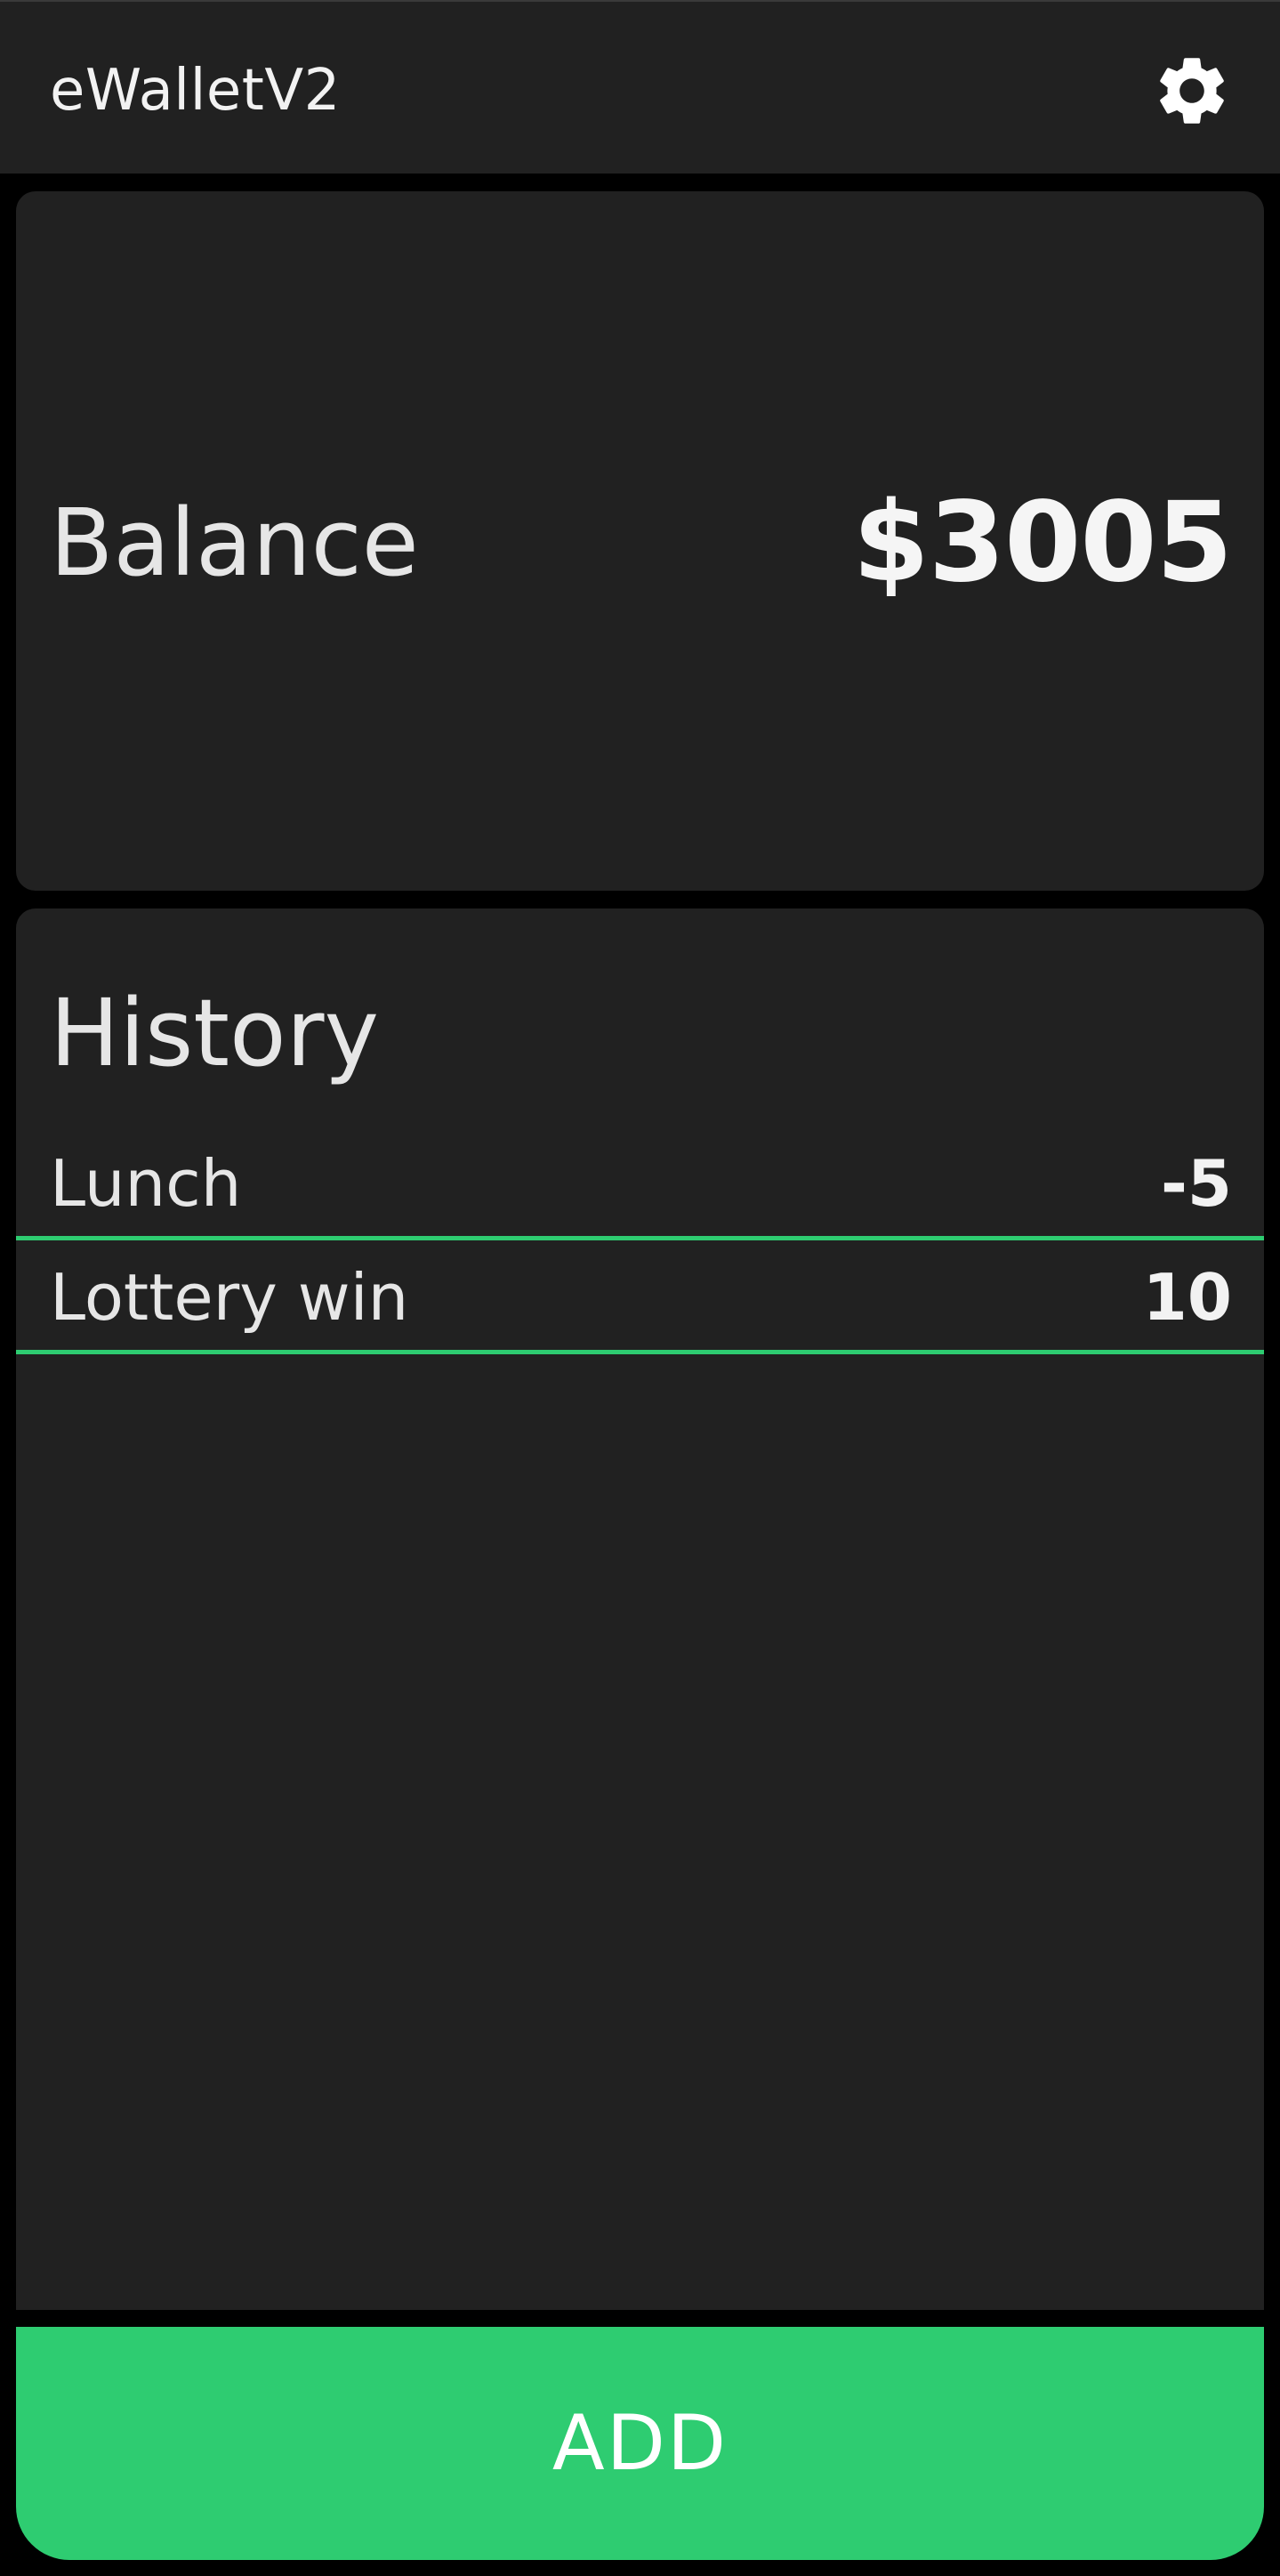  I want to click on add-button-label: ADD, so click(640, 2443).